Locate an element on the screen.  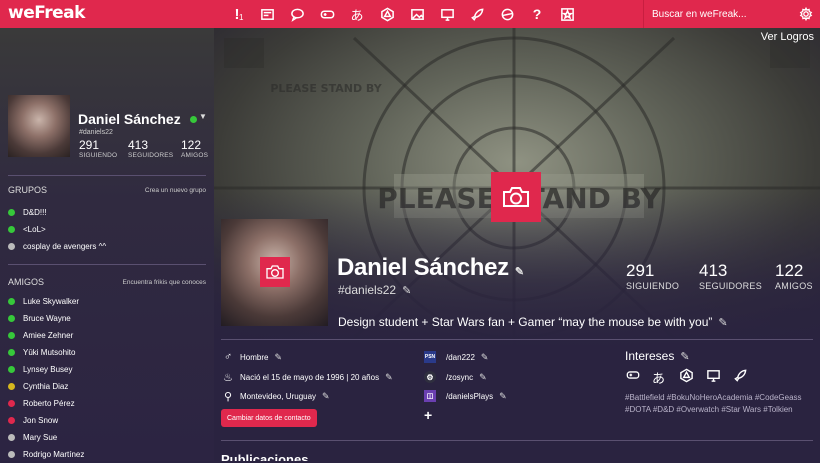
location-row: ⚲ Montevideo, Uruguay ✎ is located at coordinates (275, 396).